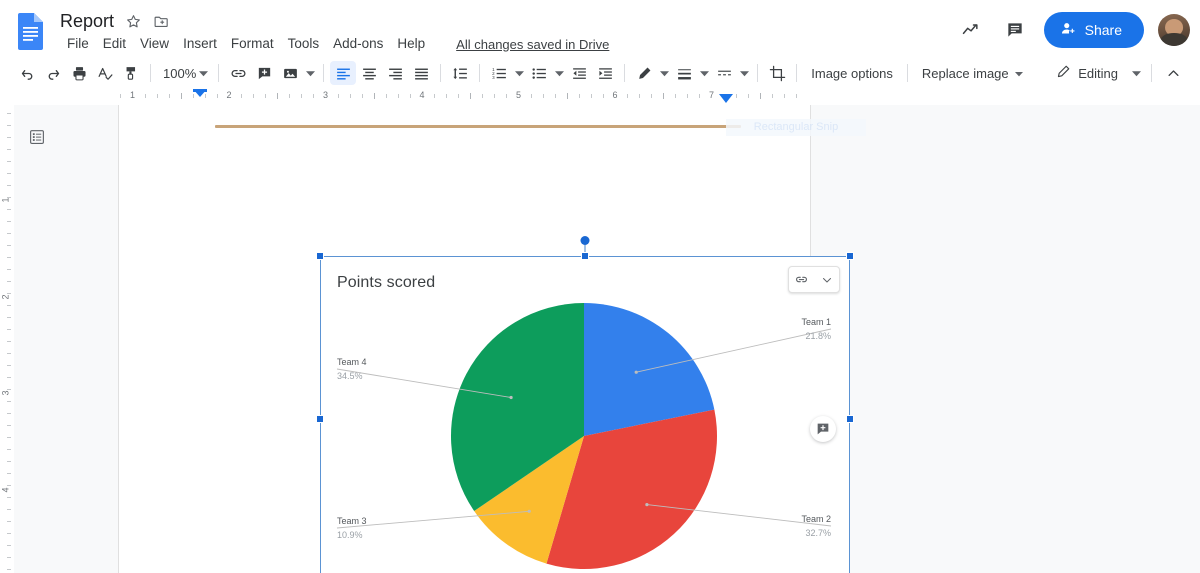 The height and width of the screenshot is (573, 1200). Describe the element at coordinates (585, 256) in the screenshot. I see `resize-handle-top-center` at that location.